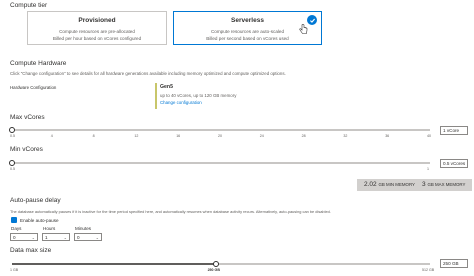  What do you see at coordinates (12, 136) in the screenshot?
I see `max-vcores-tick: 0.5` at bounding box center [12, 136].